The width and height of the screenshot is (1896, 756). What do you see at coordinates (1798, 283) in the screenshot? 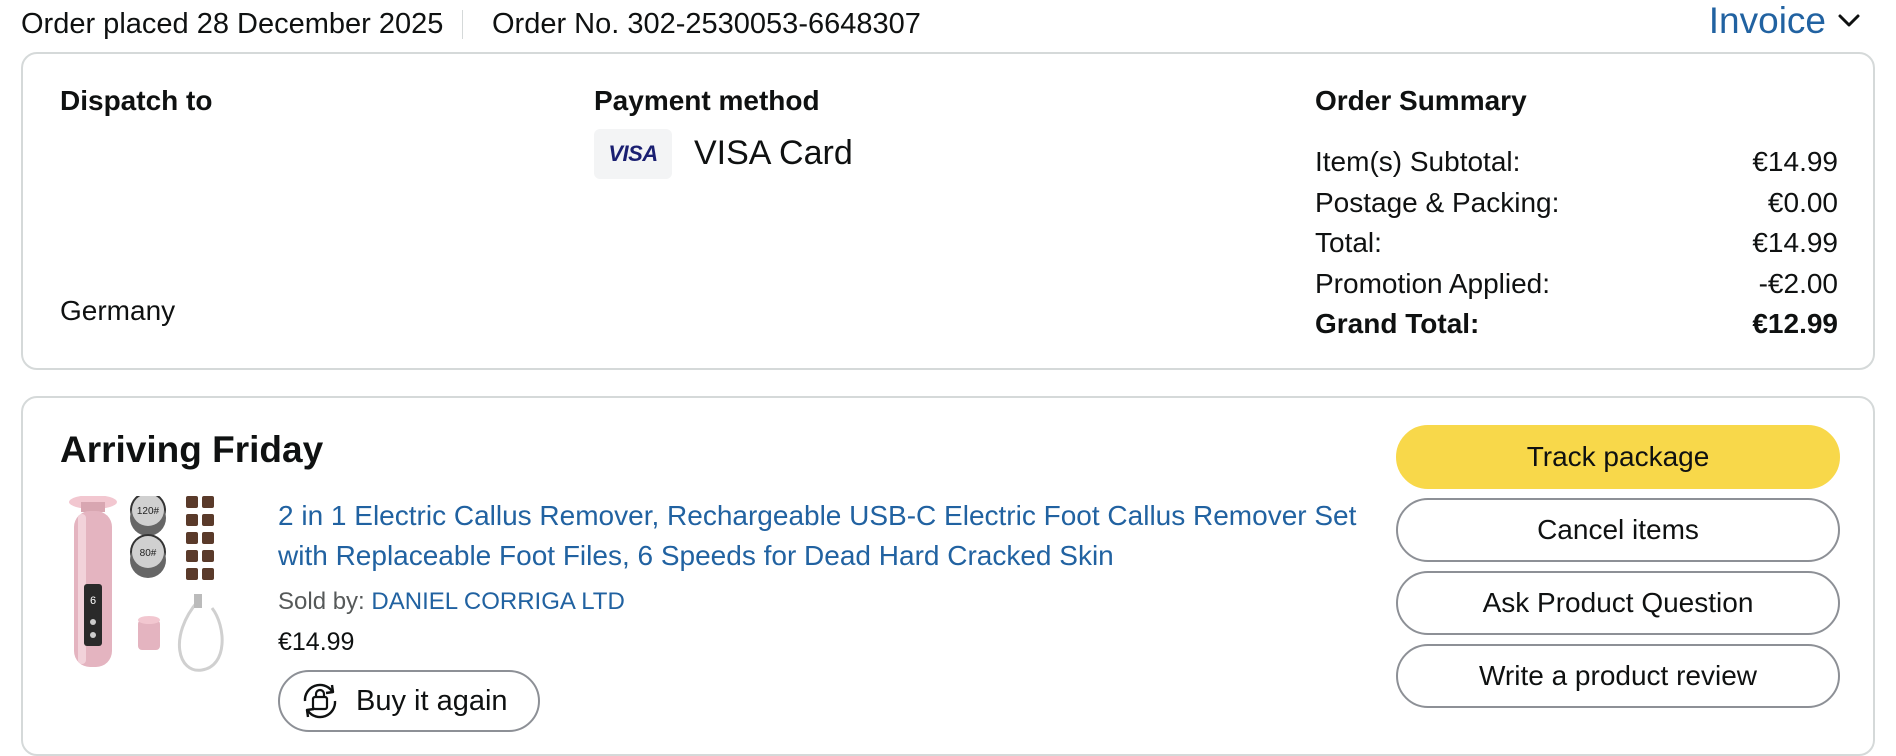
I see `summary-value: -€2.00` at bounding box center [1798, 283].